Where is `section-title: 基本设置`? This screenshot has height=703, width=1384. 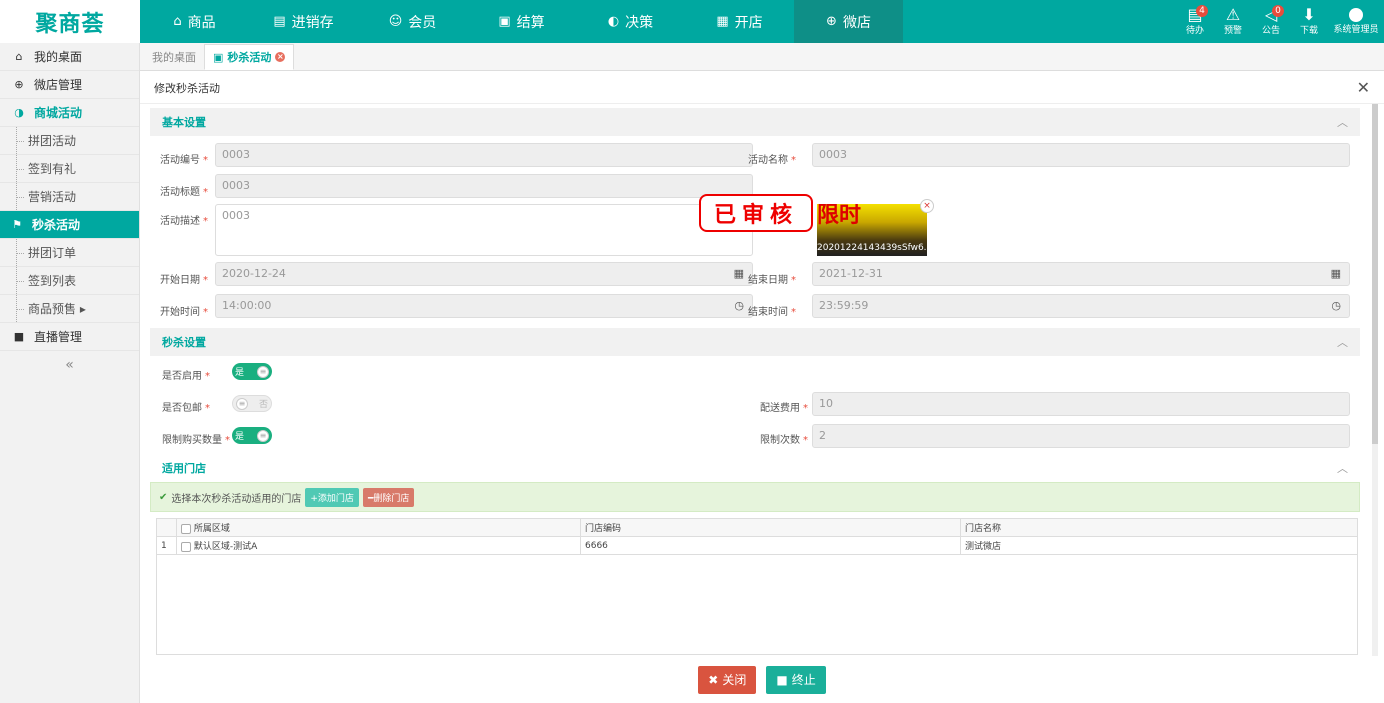
section-title: 基本设置 is located at coordinates (184, 122).